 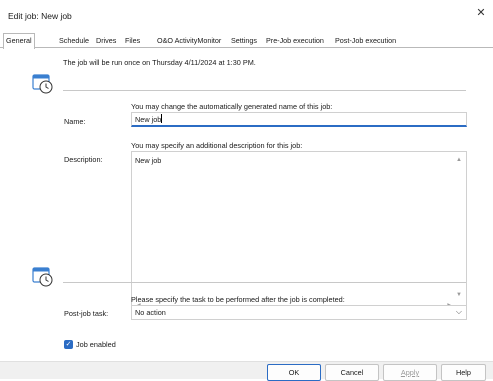 I want to click on help-button: Help, so click(x=463, y=372).